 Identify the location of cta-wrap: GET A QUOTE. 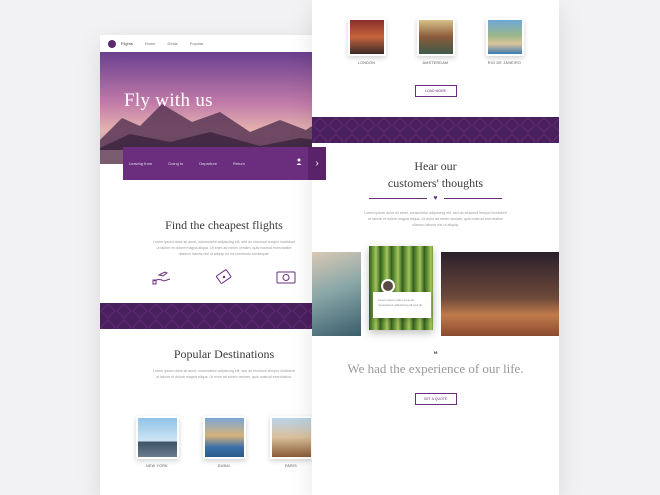
(435, 399).